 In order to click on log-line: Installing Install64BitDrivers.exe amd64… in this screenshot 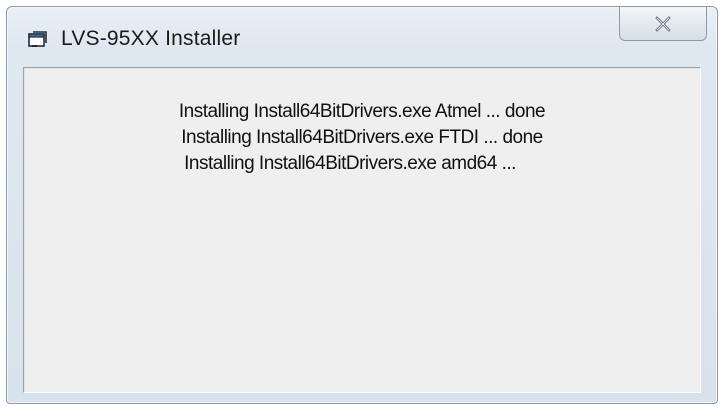, I will do `click(362, 163)`.